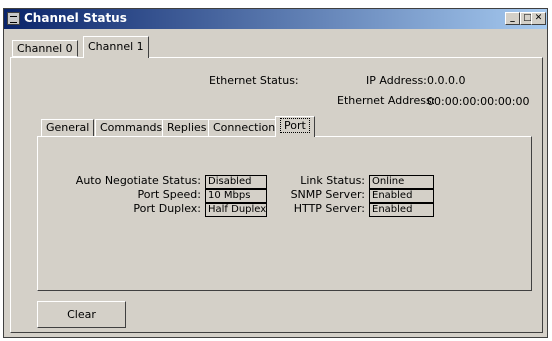  Describe the element at coordinates (75, 18) in the screenshot. I see `window-title: Channel Status` at that location.